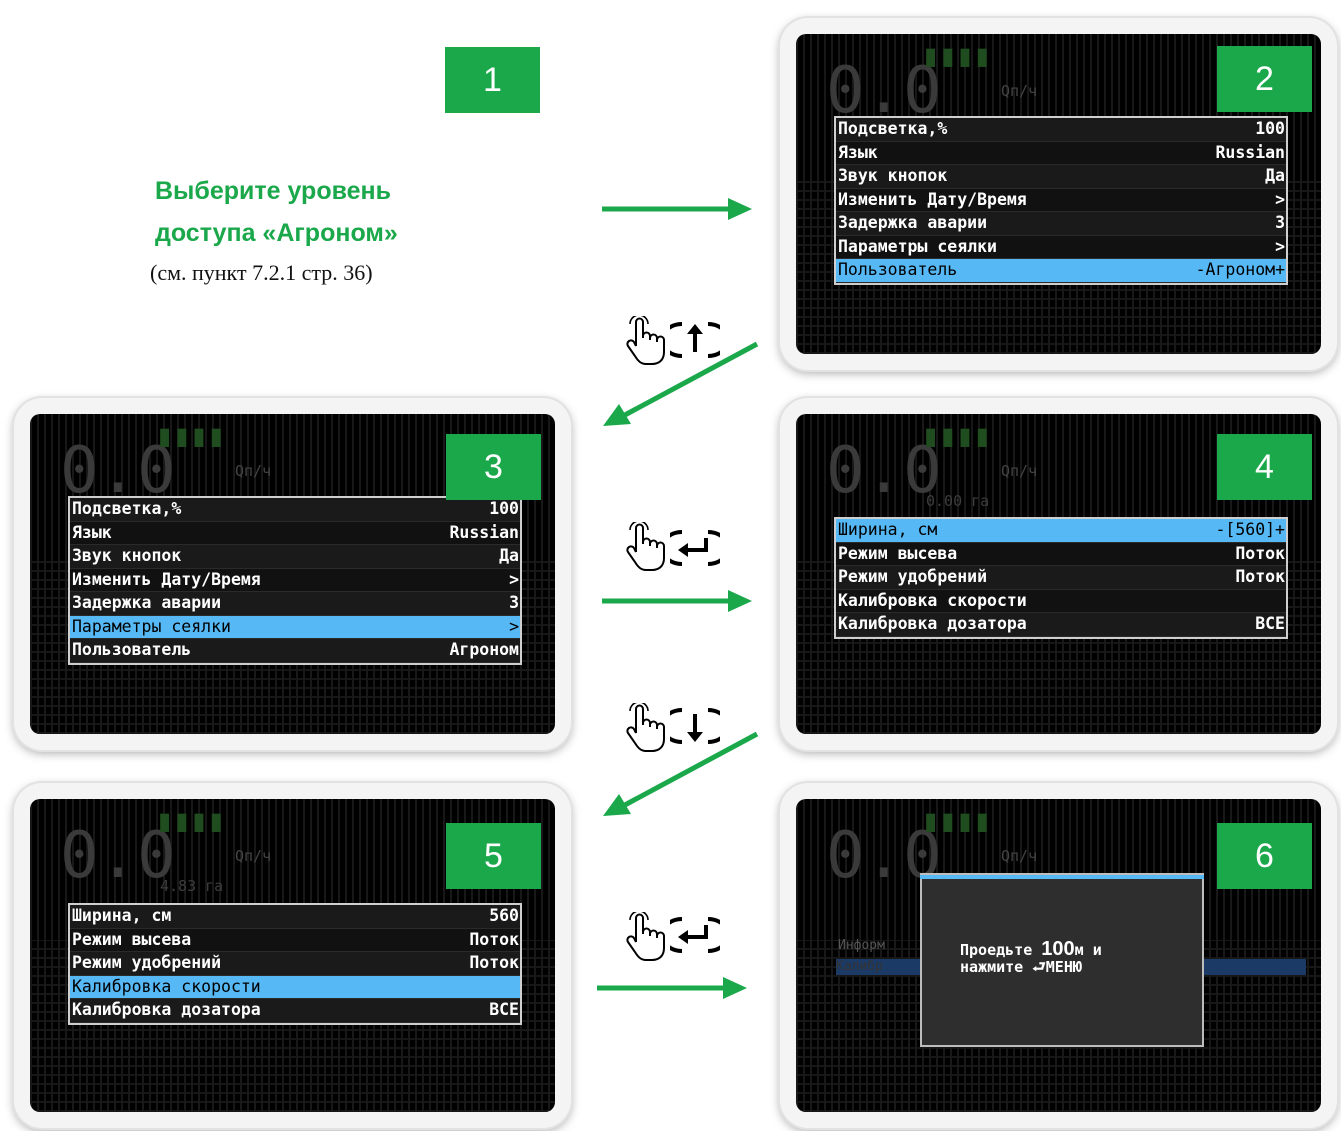 The image size is (1341, 1131). Describe the element at coordinates (132, 649) in the screenshot. I see `menu-row-label: Пользователь` at that location.